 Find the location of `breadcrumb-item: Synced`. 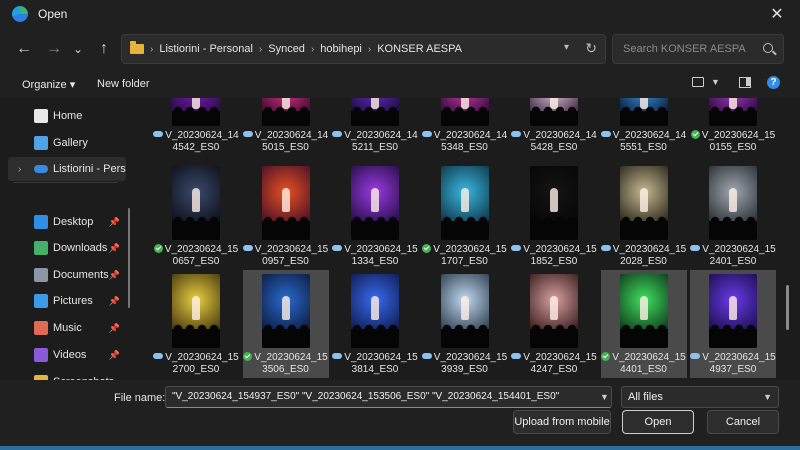

breadcrumb-item: Synced is located at coordinates (286, 49).